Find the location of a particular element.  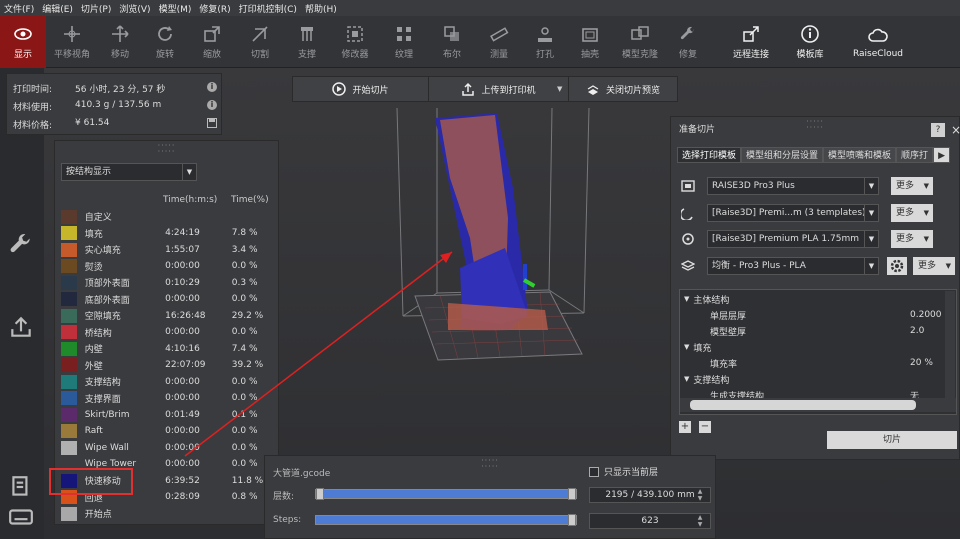

panel-tab: 选择打印模板 is located at coordinates (709, 155).